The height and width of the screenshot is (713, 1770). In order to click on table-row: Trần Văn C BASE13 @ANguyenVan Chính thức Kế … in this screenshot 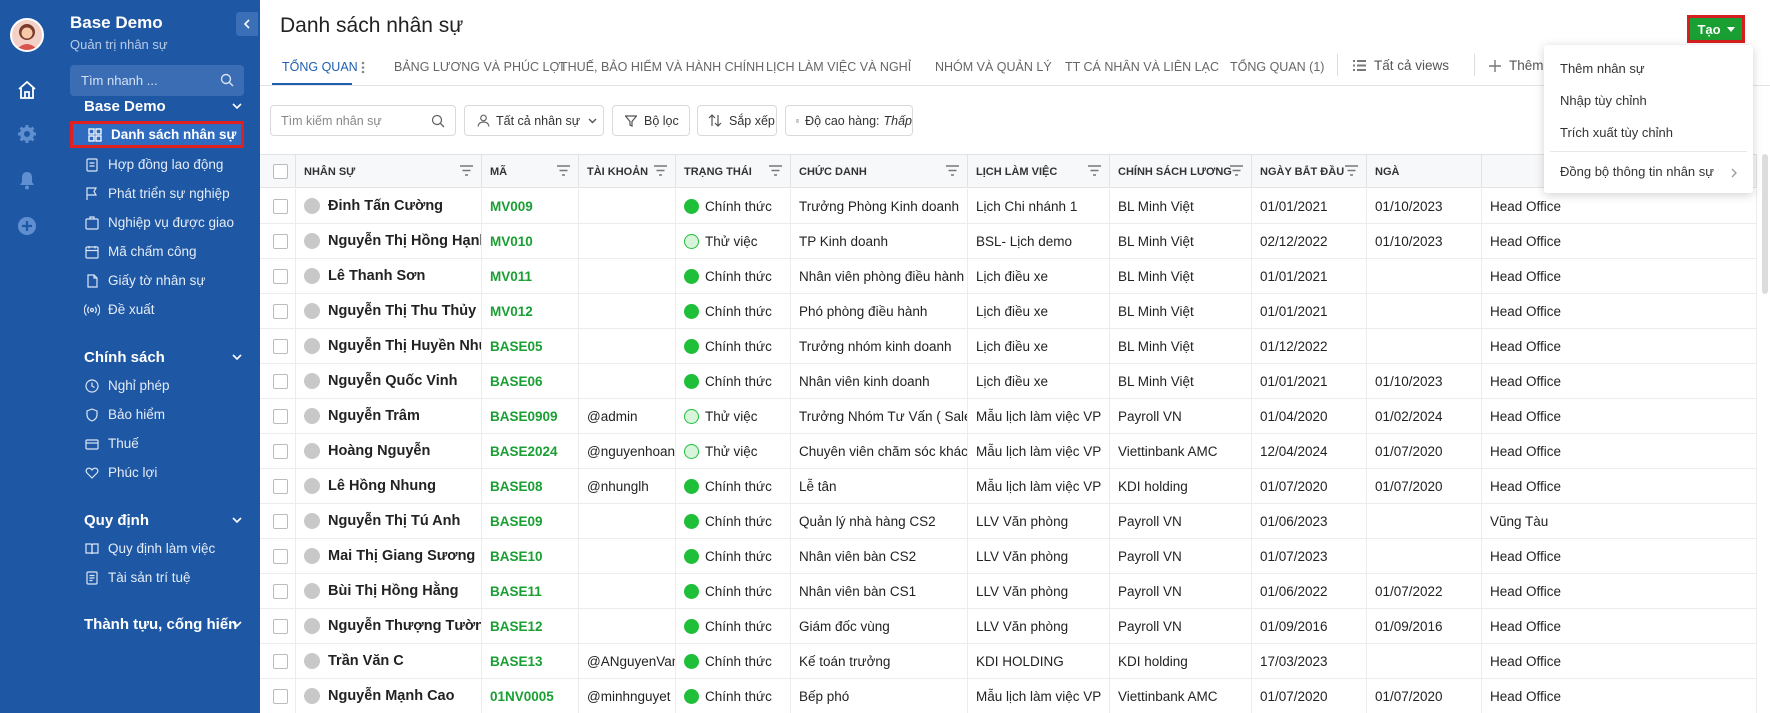, I will do `click(1008, 661)`.